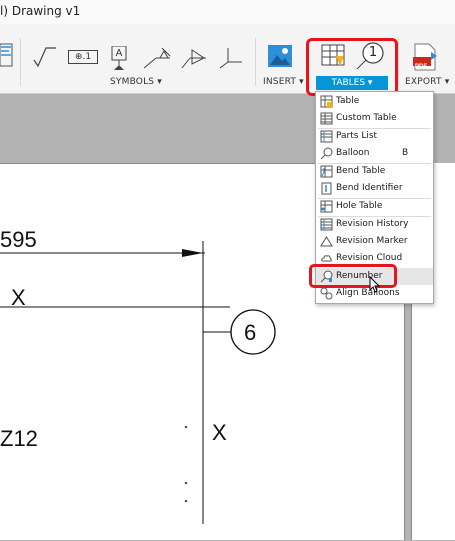 The height and width of the screenshot is (541, 455). I want to click on pdf-label: PDF, so click(421, 67).